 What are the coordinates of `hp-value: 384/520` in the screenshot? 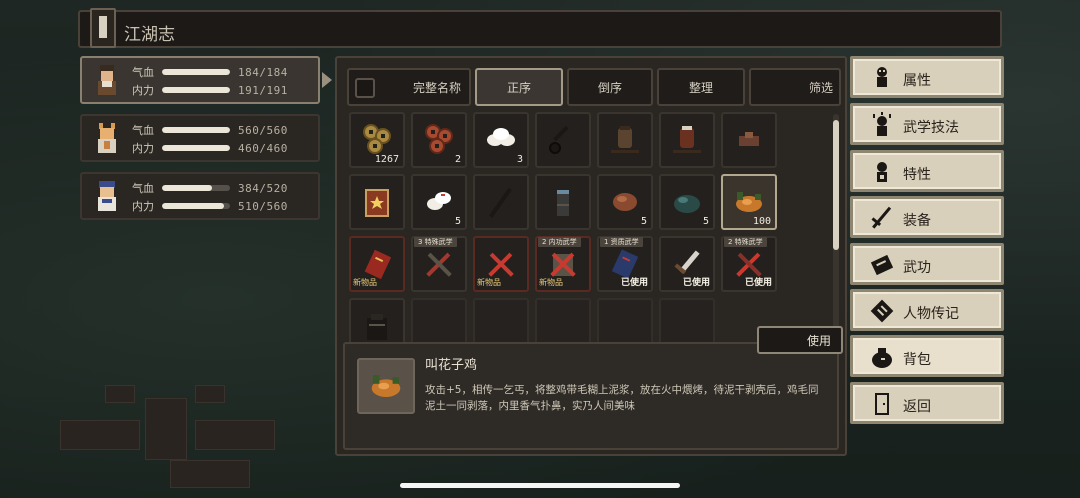 It's located at (263, 188).